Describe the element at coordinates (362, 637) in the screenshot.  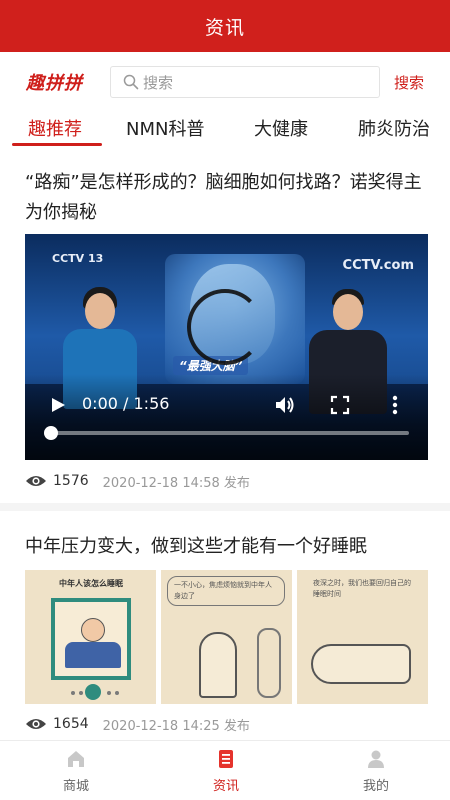
I see `article-image: 夜深之时，我们也要回归自己的睡眠时间` at that location.